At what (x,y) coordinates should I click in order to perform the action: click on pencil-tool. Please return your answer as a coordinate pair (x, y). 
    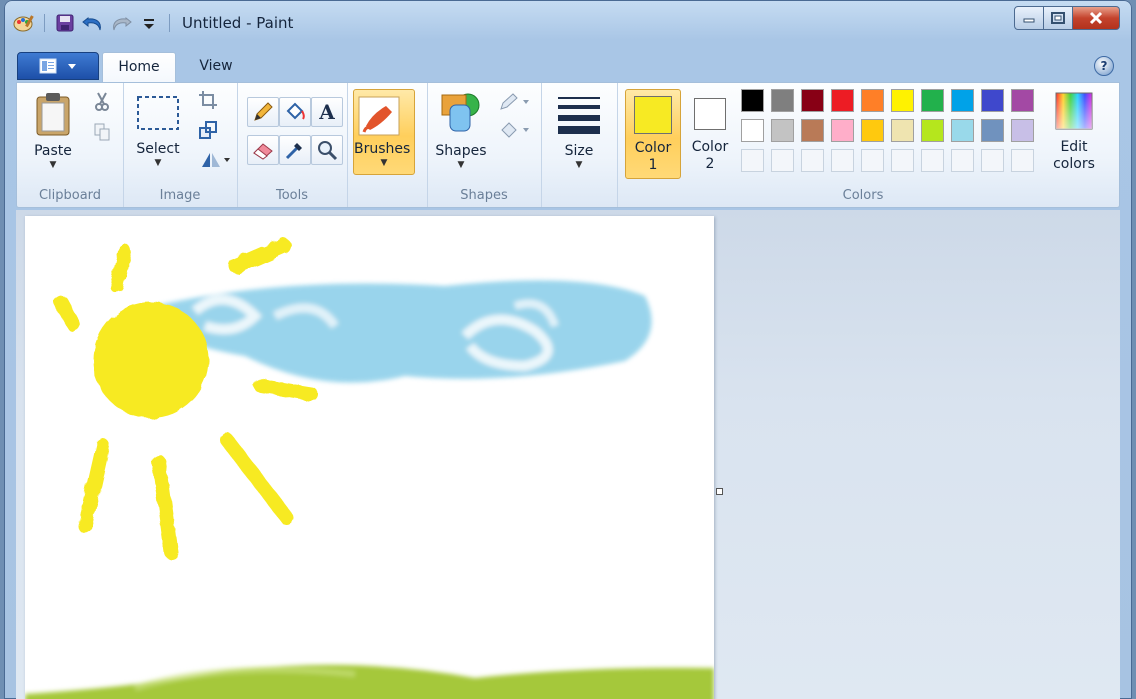
    Looking at the image, I should click on (263, 112).